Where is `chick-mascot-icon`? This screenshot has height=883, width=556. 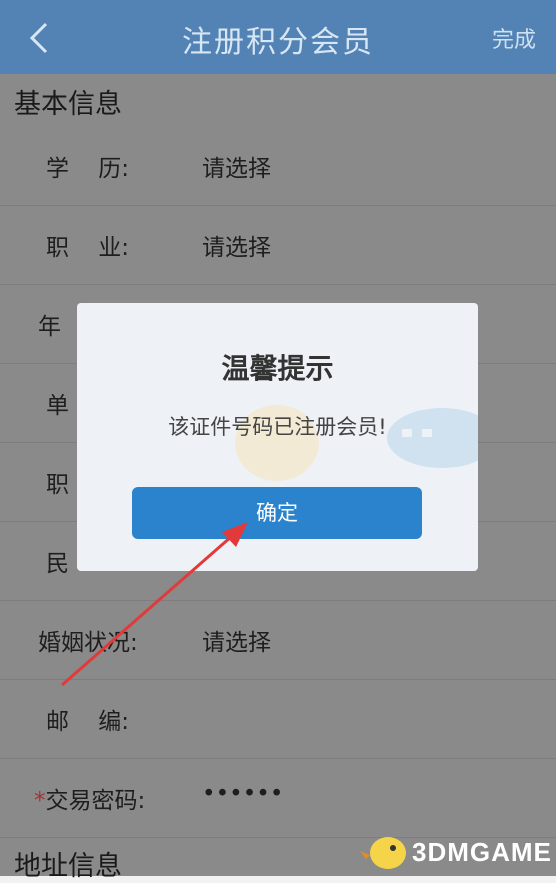
chick-mascot-icon is located at coordinates (383, 853).